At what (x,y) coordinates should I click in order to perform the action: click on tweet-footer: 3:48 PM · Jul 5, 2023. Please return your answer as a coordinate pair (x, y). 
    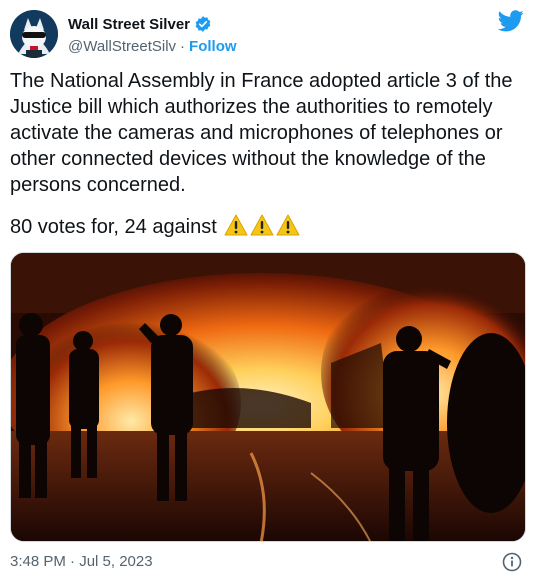
    Looking at the image, I should click on (268, 561).